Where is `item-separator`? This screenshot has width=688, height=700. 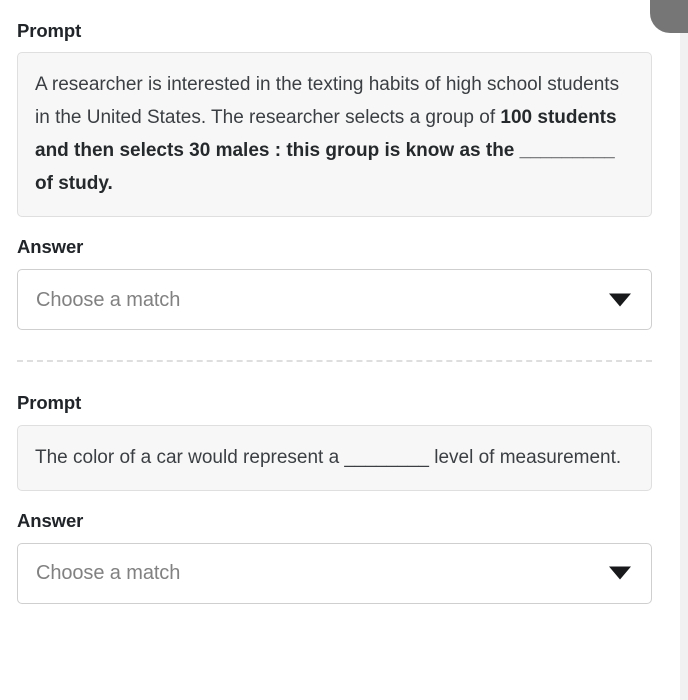 item-separator is located at coordinates (334, 346).